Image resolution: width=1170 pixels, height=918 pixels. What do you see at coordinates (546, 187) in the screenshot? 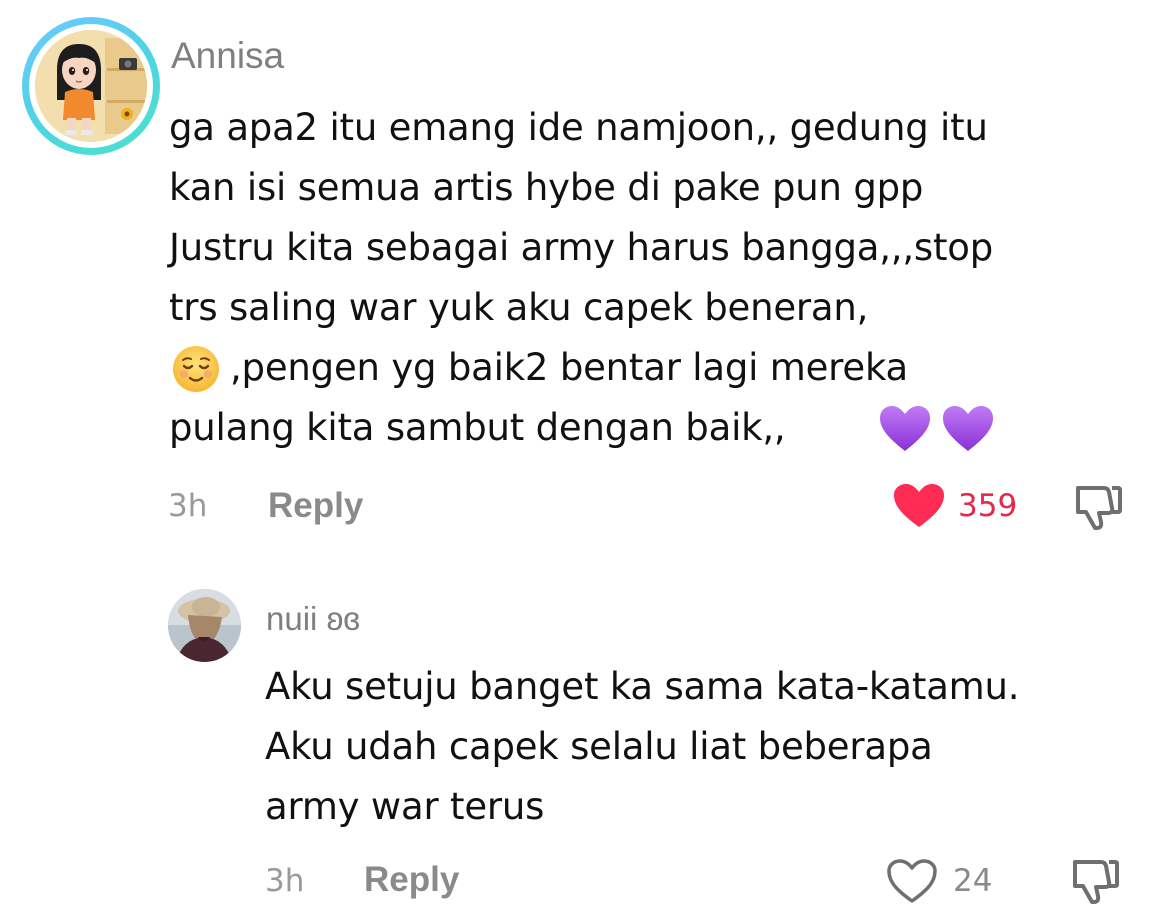
I see `comment-text-line: kan isi semua artis hybe di pake pun gpp` at bounding box center [546, 187].